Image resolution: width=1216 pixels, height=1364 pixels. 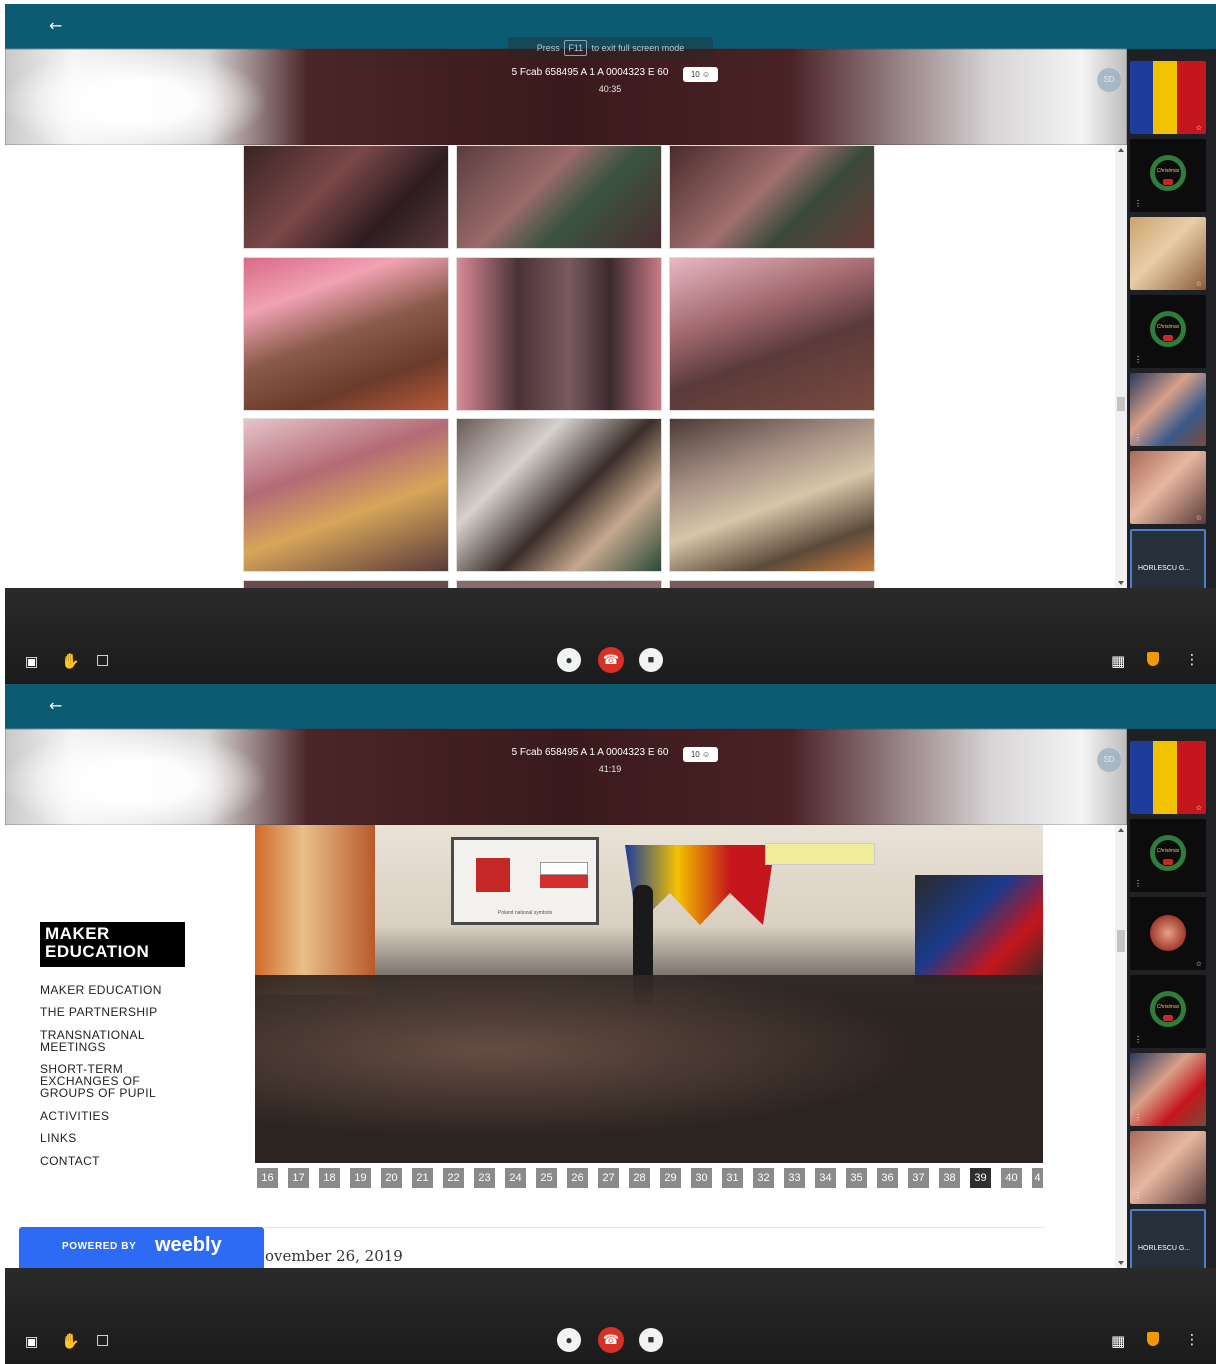 I want to click on nav-short-term-exchanges: SHORT-TERM EXCHANGES OF GROUPS OF PUPIL, so click(x=99, y=1081).